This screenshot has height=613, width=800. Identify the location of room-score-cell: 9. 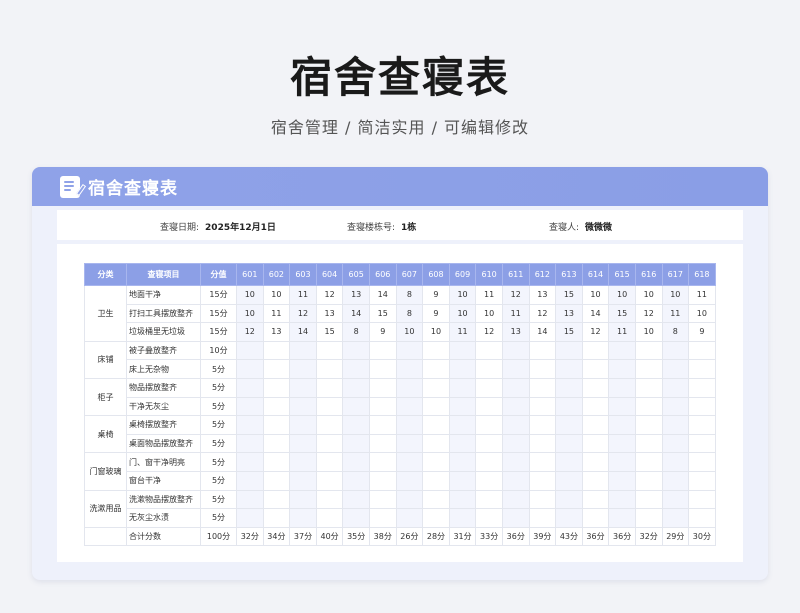
(436, 313).